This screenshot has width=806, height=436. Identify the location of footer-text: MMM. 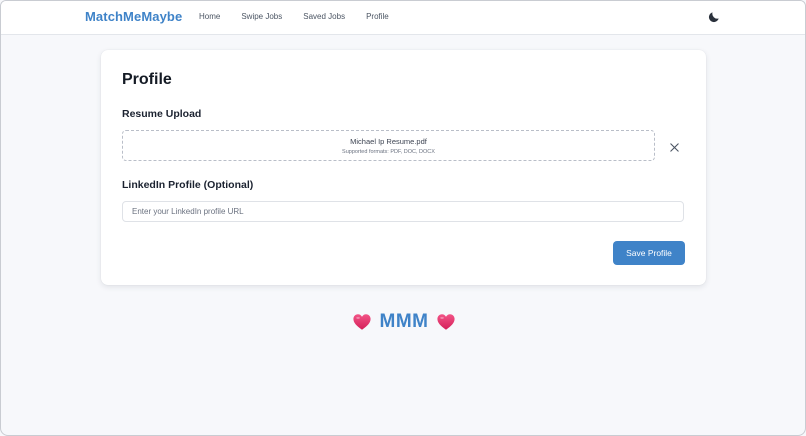
(404, 321).